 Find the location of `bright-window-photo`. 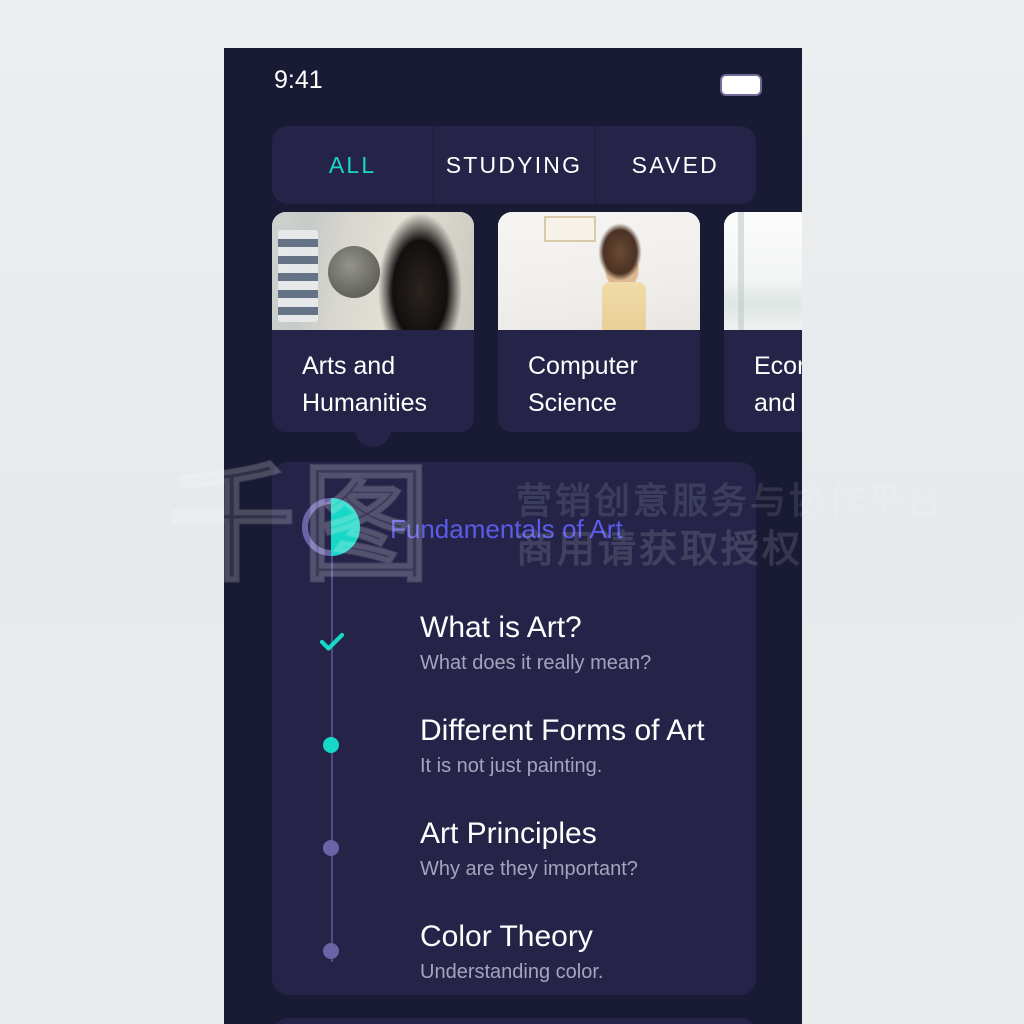

bright-window-photo is located at coordinates (763, 271).